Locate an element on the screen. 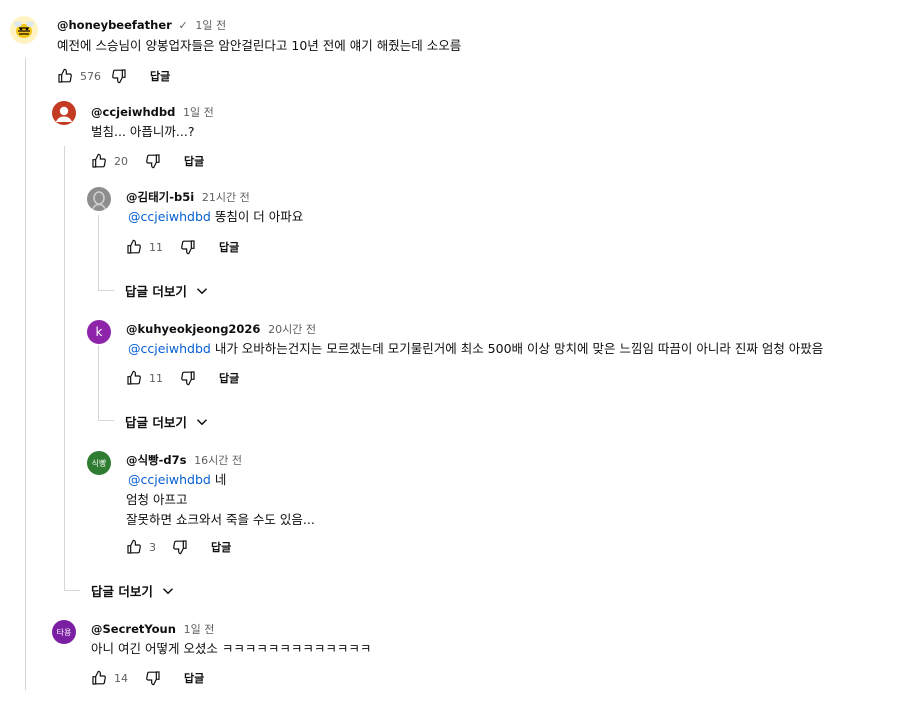 This screenshot has height=717, width=900. thread-line-reply1-2-end is located at coordinates (106, 420).